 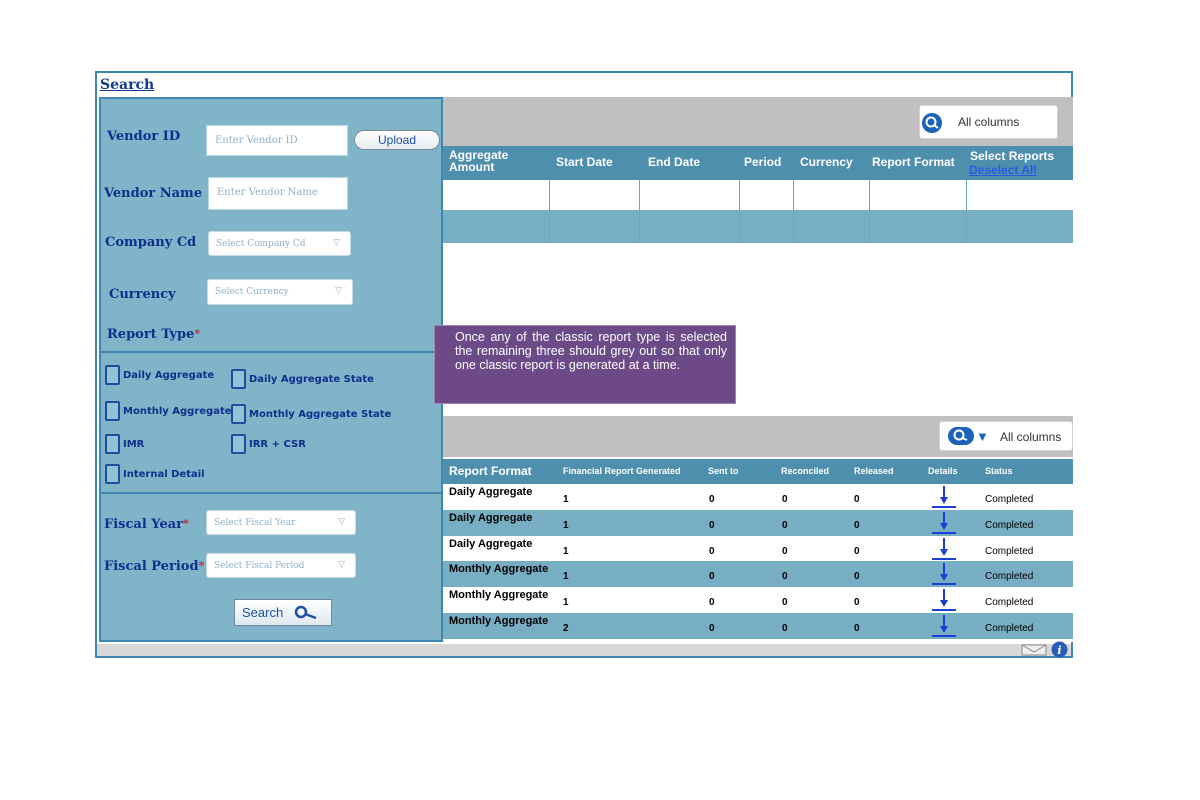 I want to click on fiscal-year-label: Fiscal Year*, so click(x=146, y=524).